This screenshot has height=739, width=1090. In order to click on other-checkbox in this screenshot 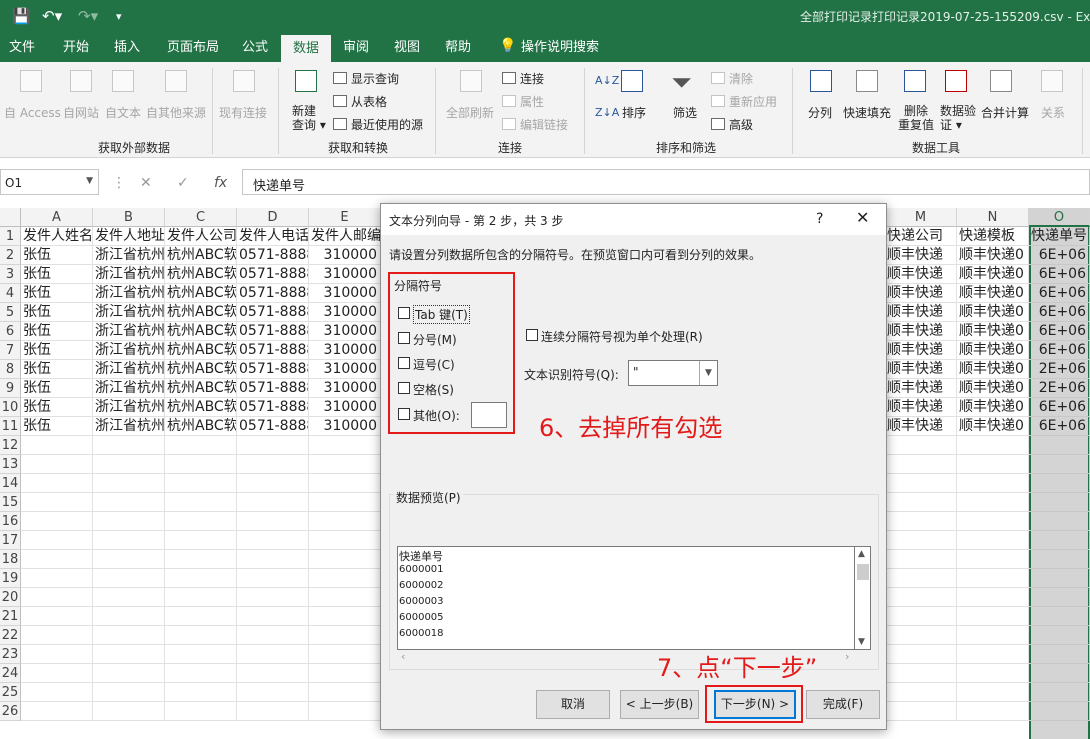, I will do `click(404, 414)`.